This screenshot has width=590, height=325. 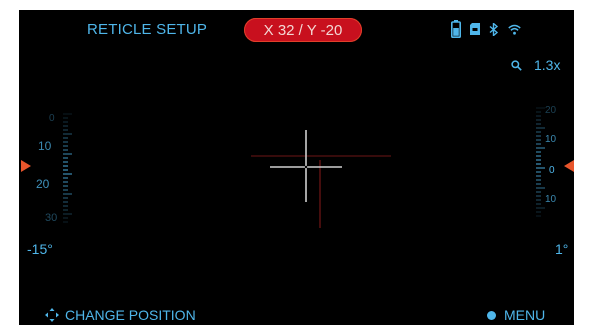 I want to click on menu-button: MENU, so click(x=516, y=315).